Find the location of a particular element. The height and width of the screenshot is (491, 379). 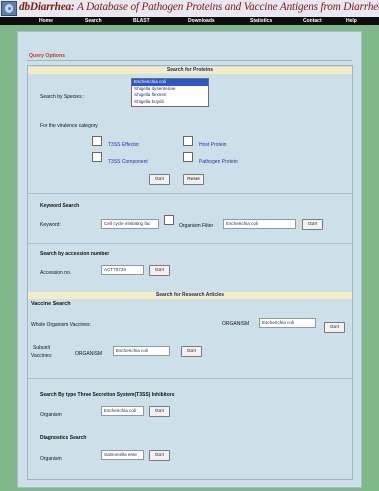

logo-icon is located at coordinates (9, 8).